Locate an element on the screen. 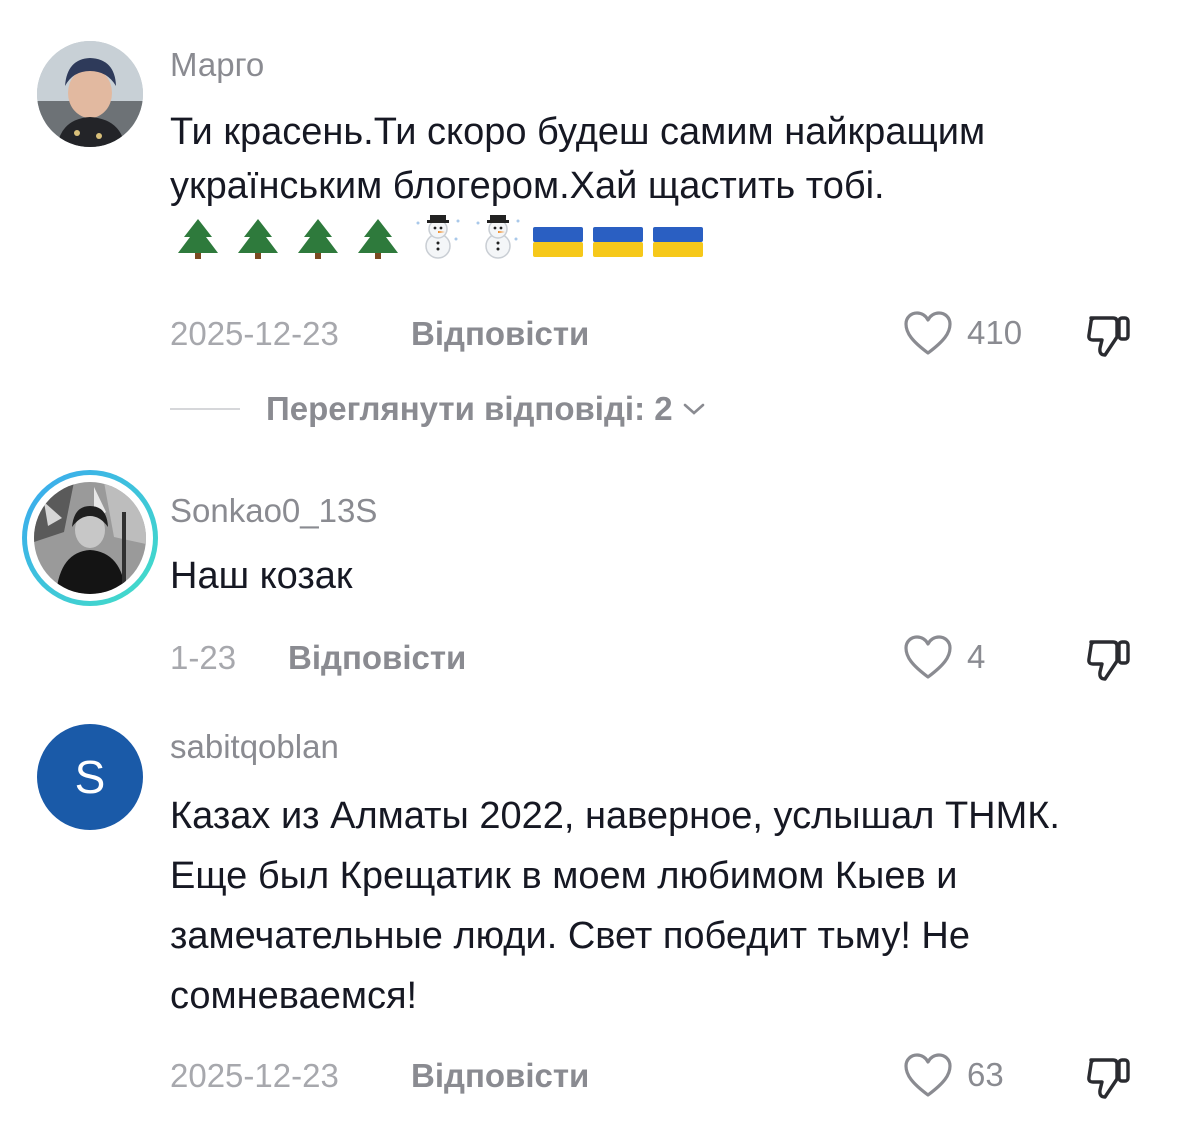 The height and width of the screenshot is (1121, 1179). story-ring is located at coordinates (90, 538).